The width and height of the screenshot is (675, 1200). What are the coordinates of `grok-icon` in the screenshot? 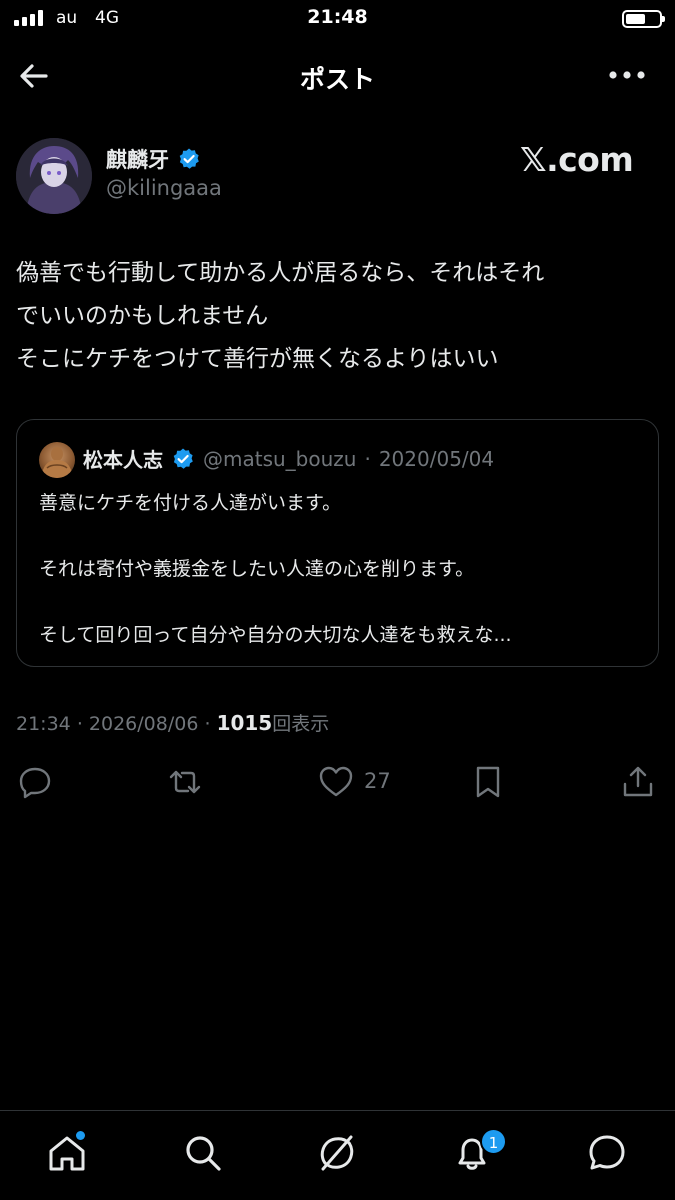 It's located at (337, 1153).